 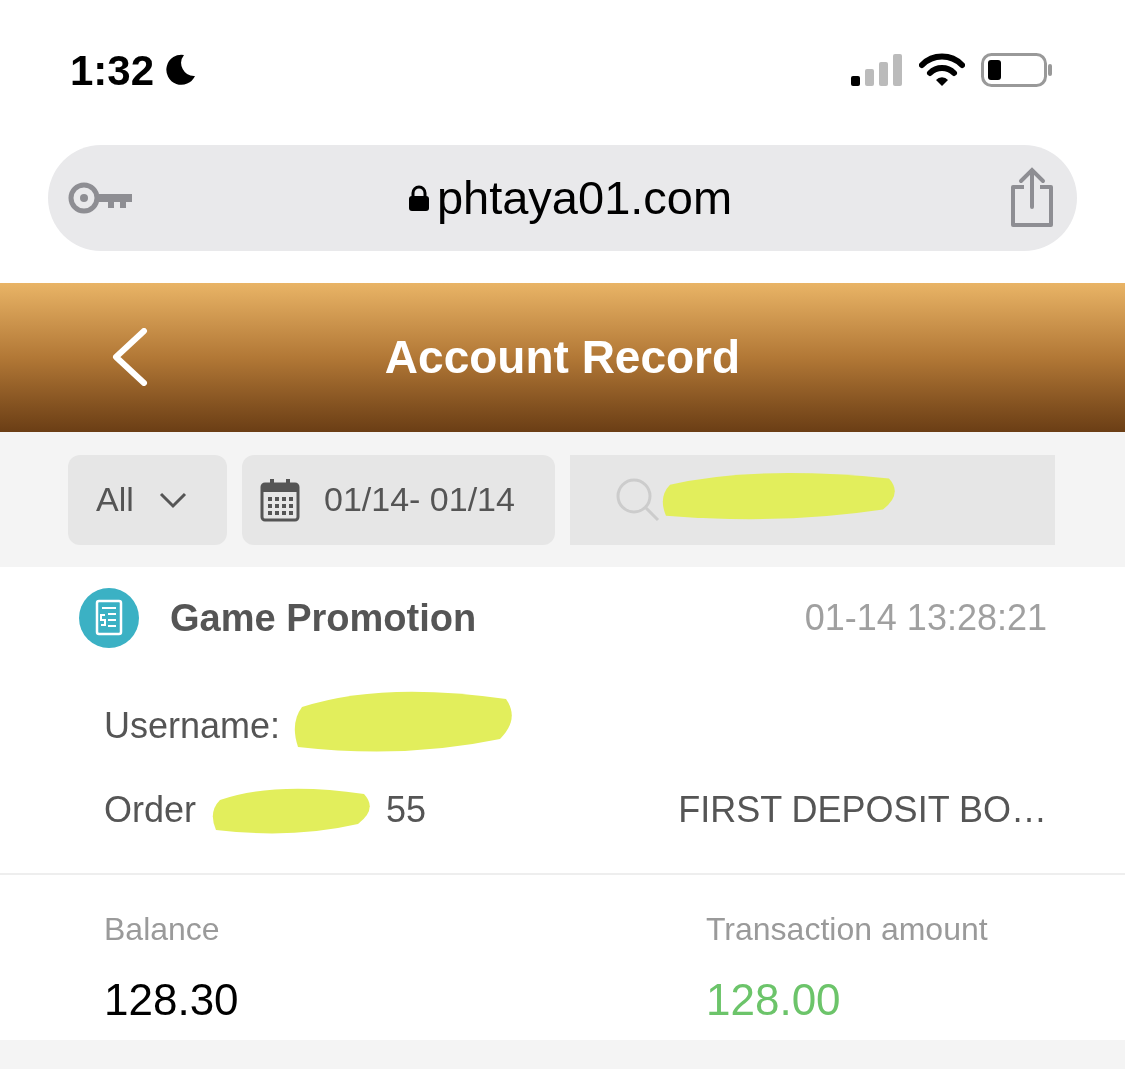 I want to click on order-number: 55, so click(x=406, y=810).